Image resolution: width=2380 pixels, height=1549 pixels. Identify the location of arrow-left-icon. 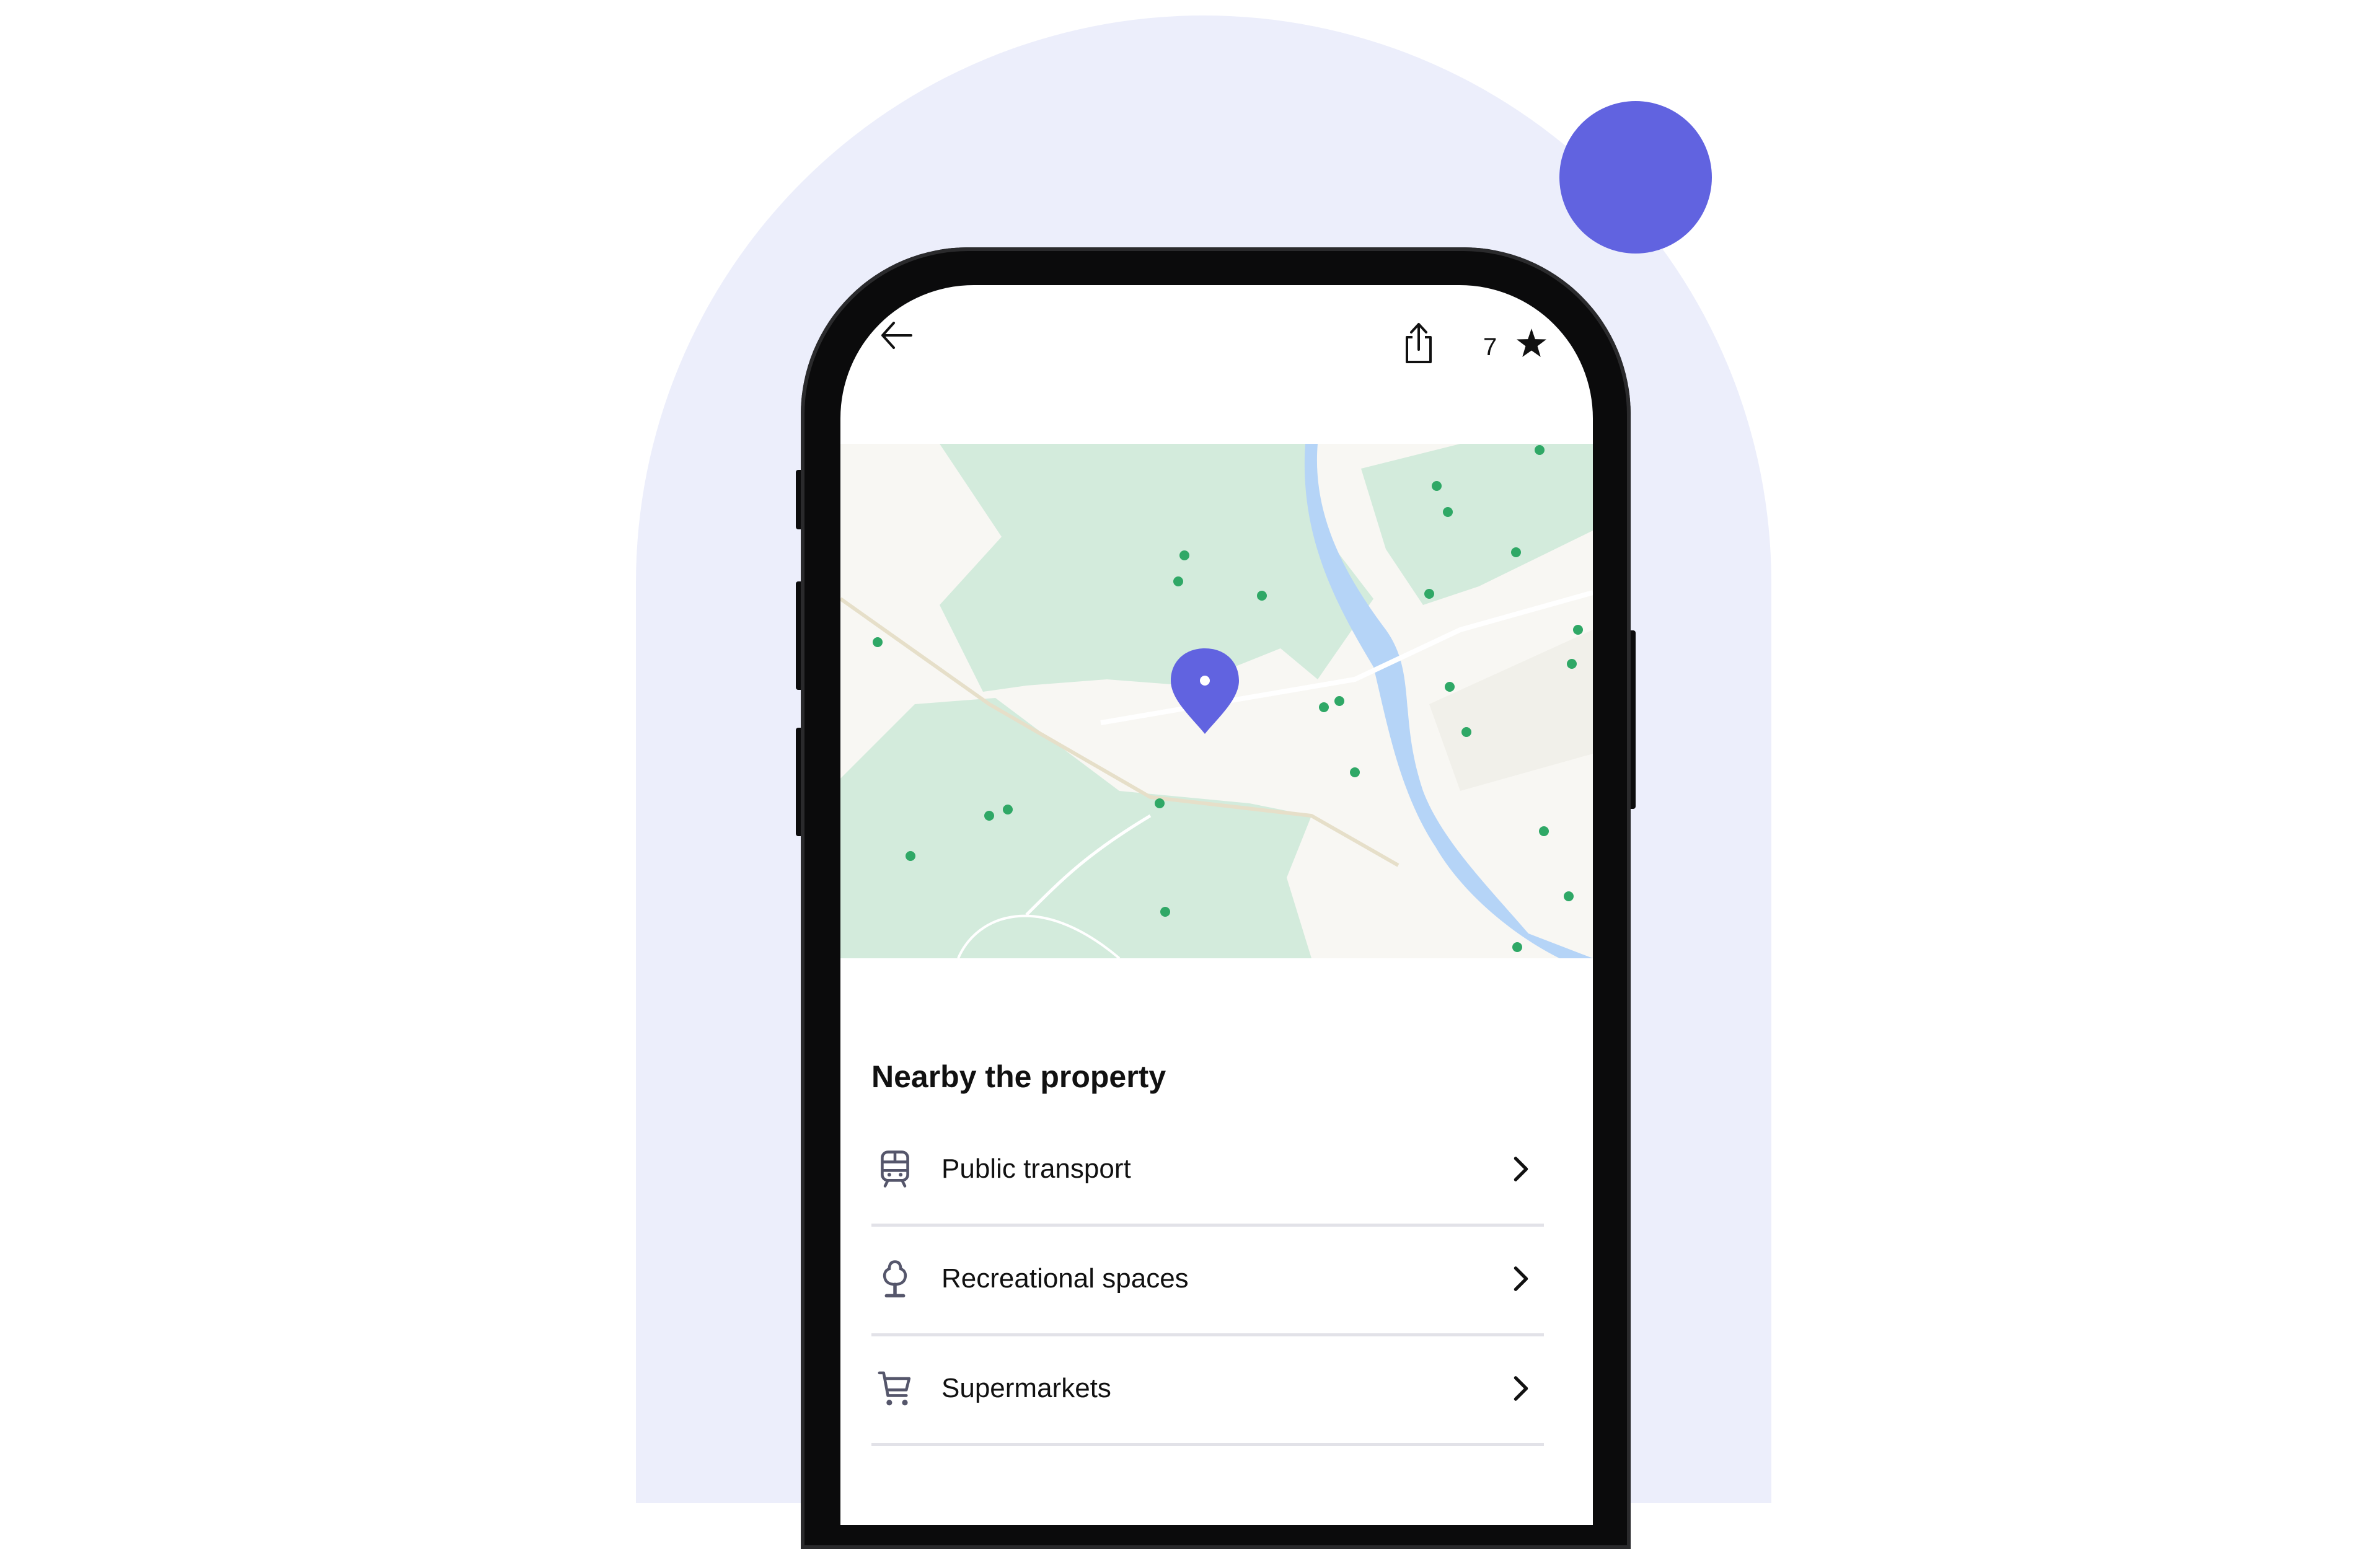
(896, 335).